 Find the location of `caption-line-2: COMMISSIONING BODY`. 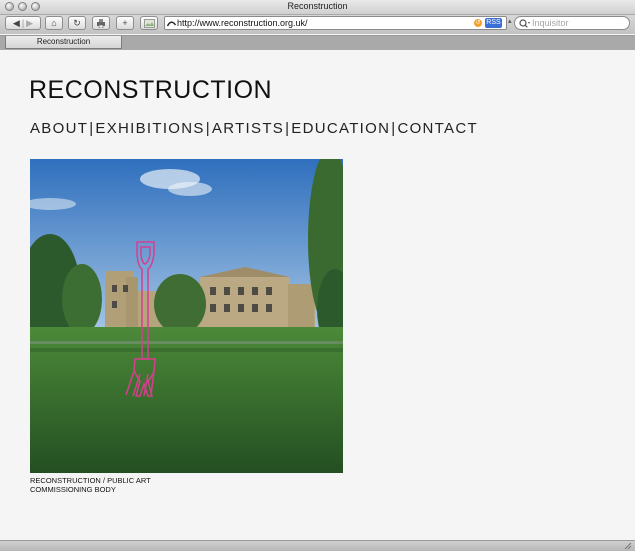

caption-line-2: COMMISSIONING BODY is located at coordinates (73, 489).